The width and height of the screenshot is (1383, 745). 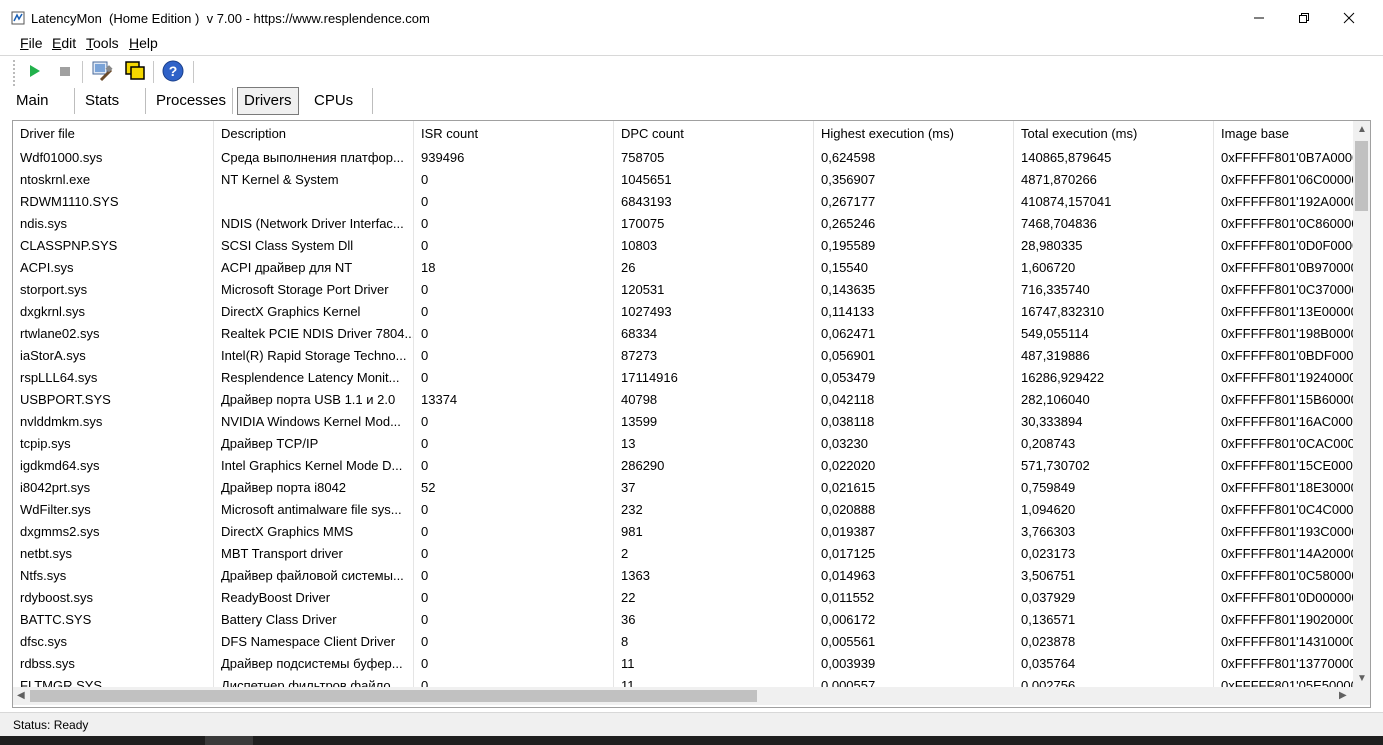 What do you see at coordinates (714, 422) in the screenshot?
I see `cell-dpc-count: 13599` at bounding box center [714, 422].